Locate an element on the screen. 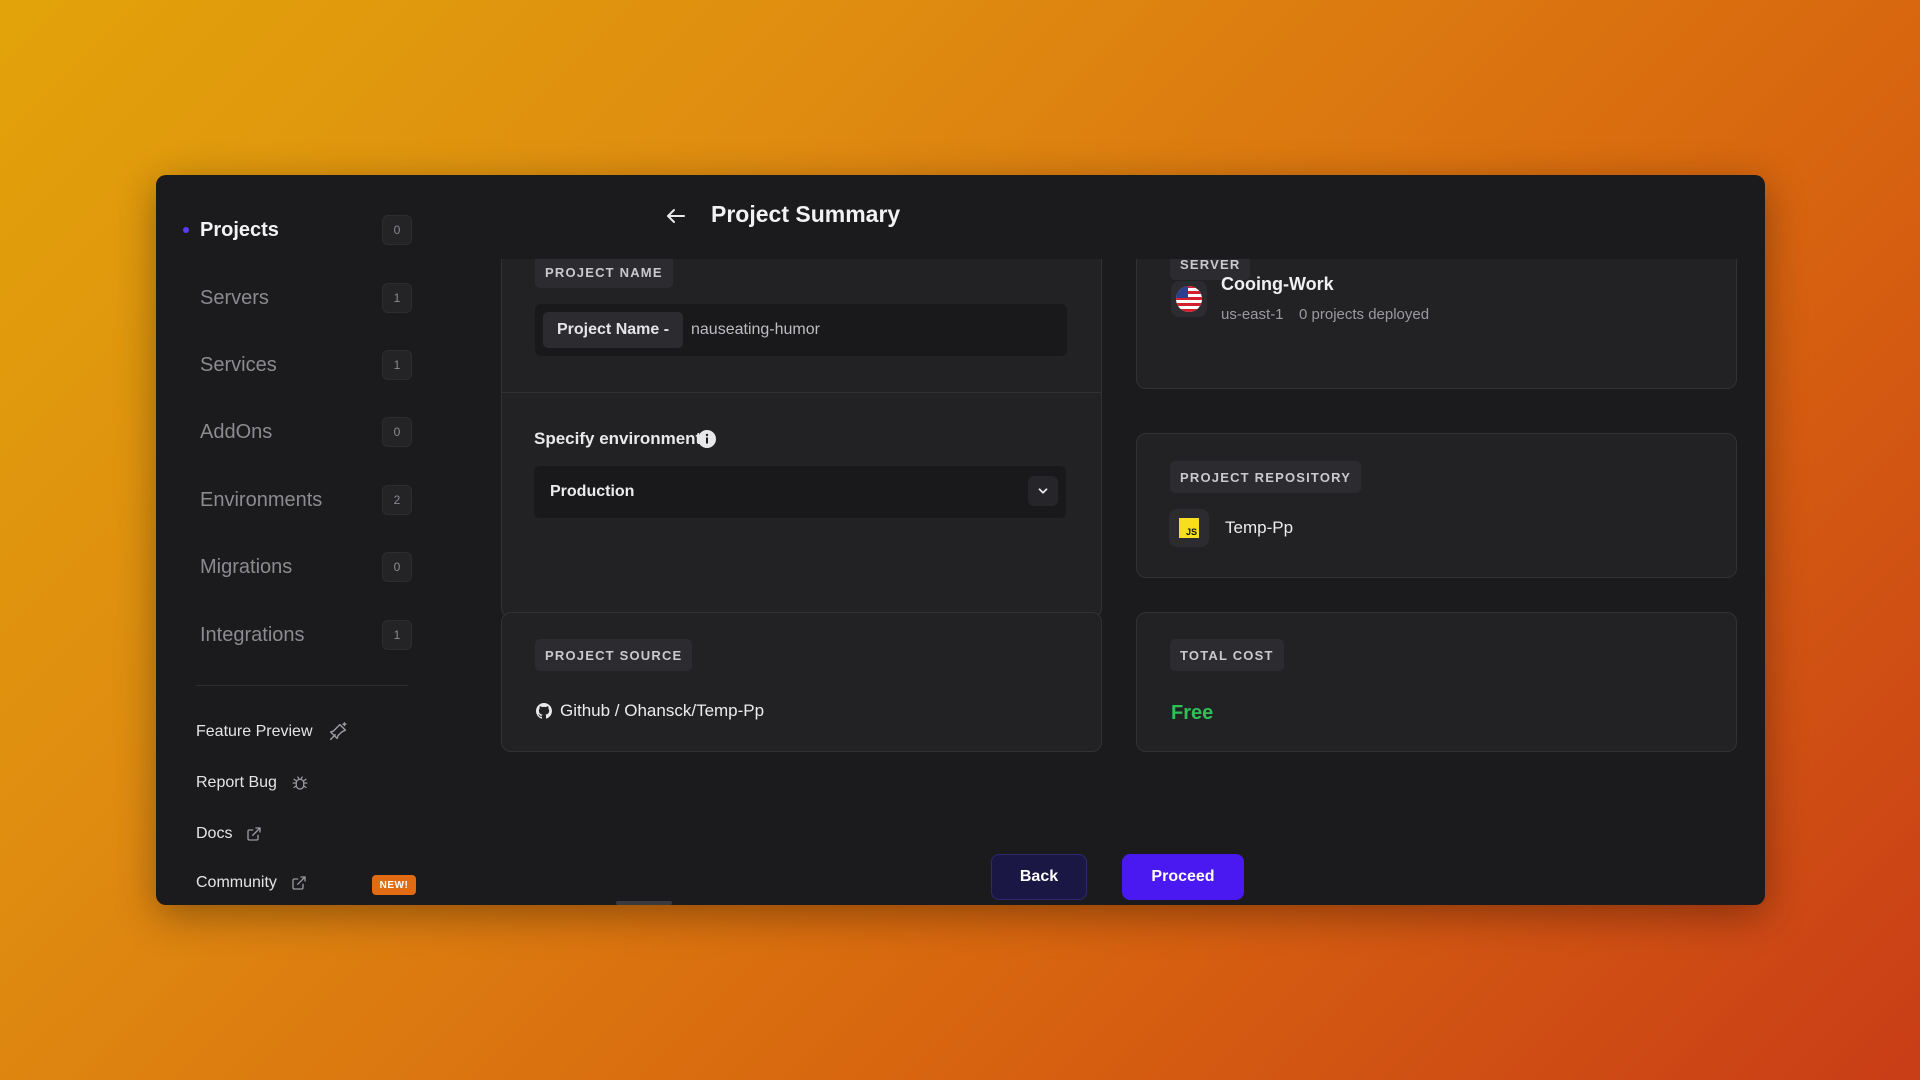 The width and height of the screenshot is (1920, 1080). environment-label: Specify environment is located at coordinates (618, 438).